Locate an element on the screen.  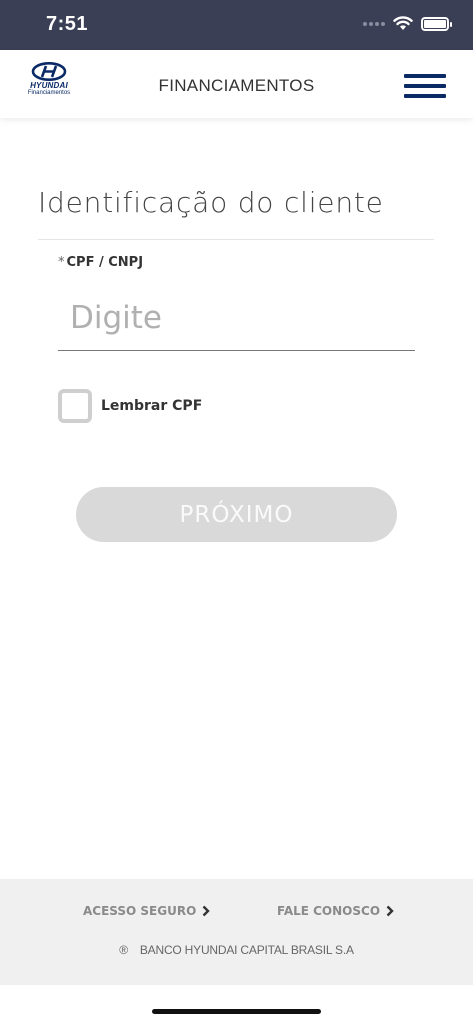
remember-cpf-toggle: Lembrar CPF is located at coordinates (130, 406).